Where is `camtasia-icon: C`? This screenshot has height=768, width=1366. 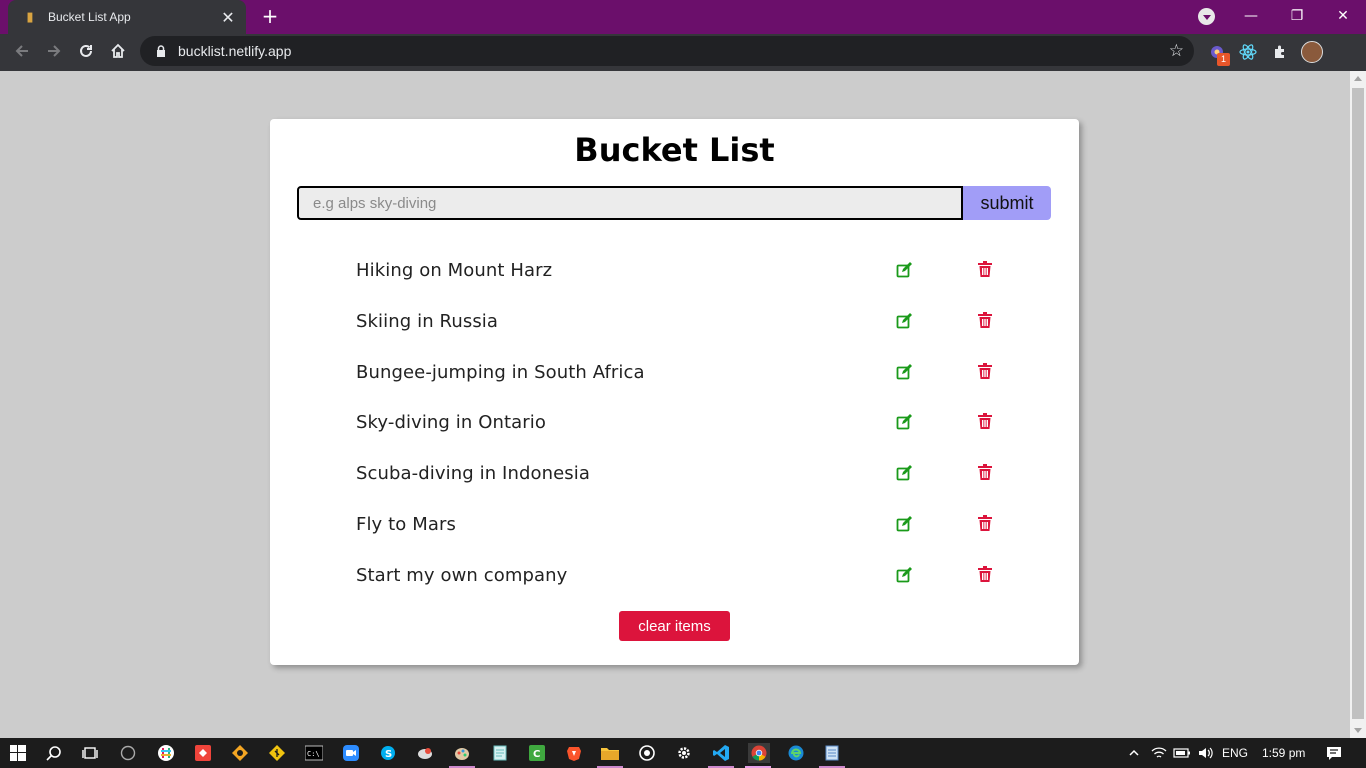
camtasia-icon: C is located at coordinates (537, 753).